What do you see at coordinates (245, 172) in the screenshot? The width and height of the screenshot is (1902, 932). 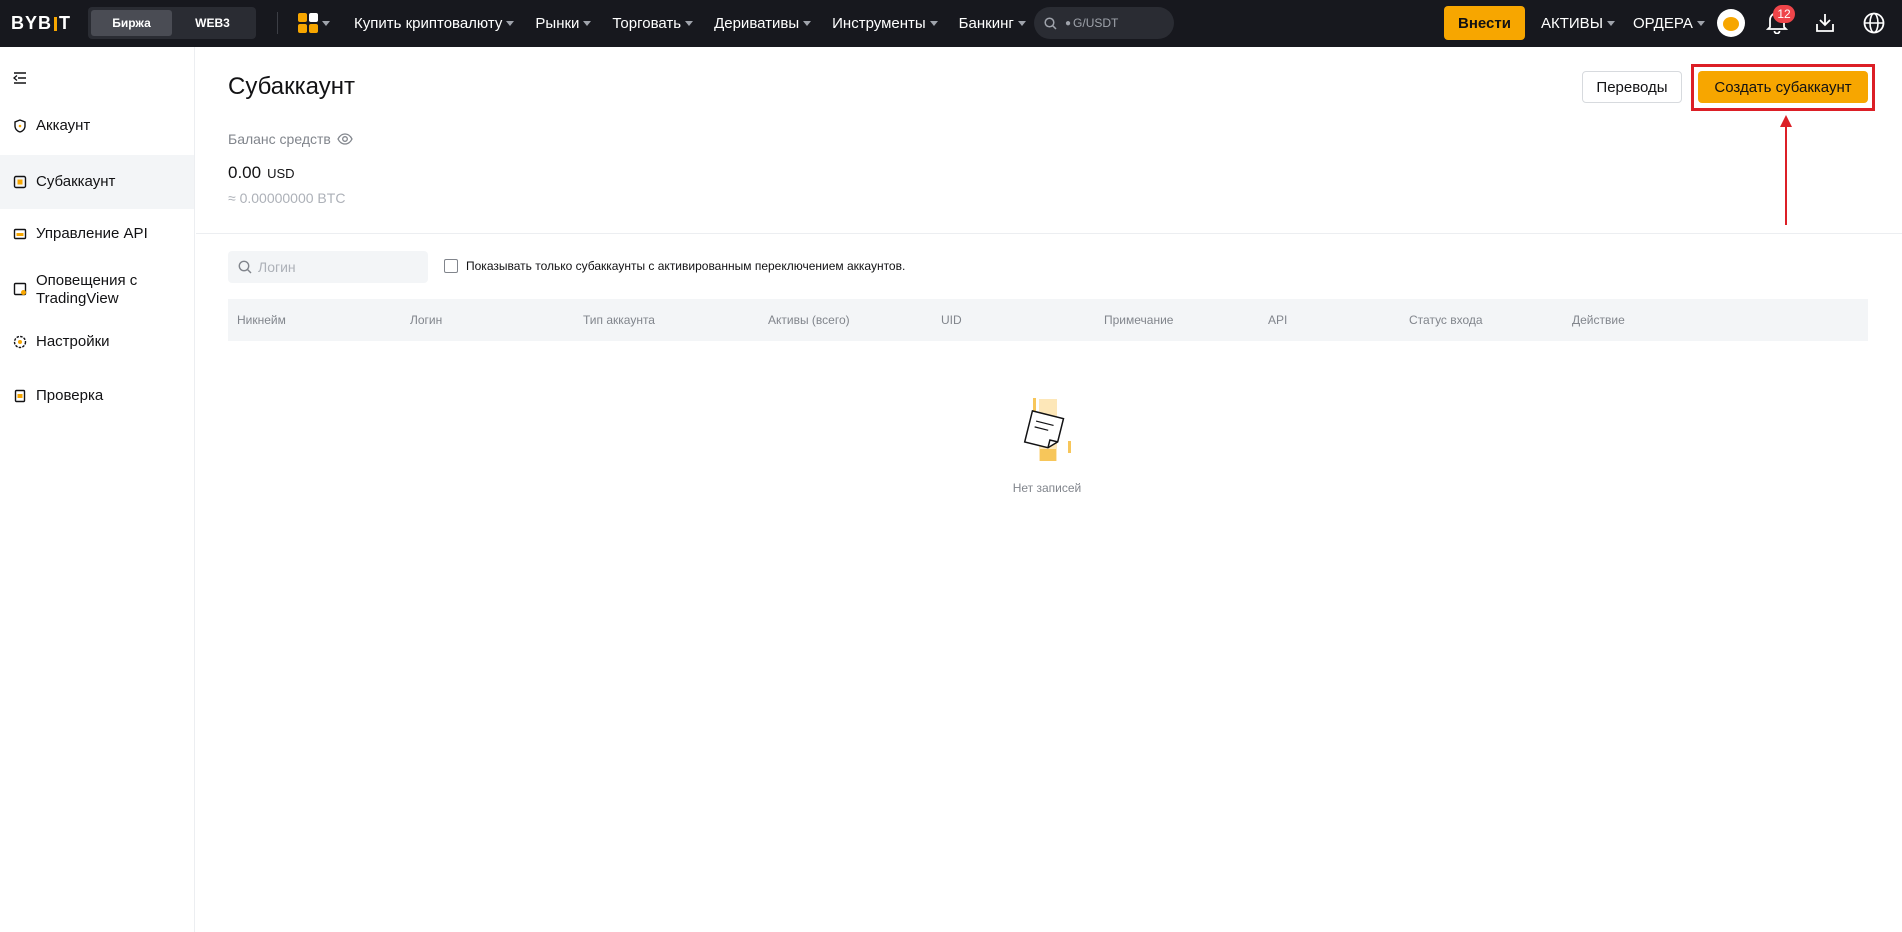 I see `balance-amount: 0.00` at bounding box center [245, 172].